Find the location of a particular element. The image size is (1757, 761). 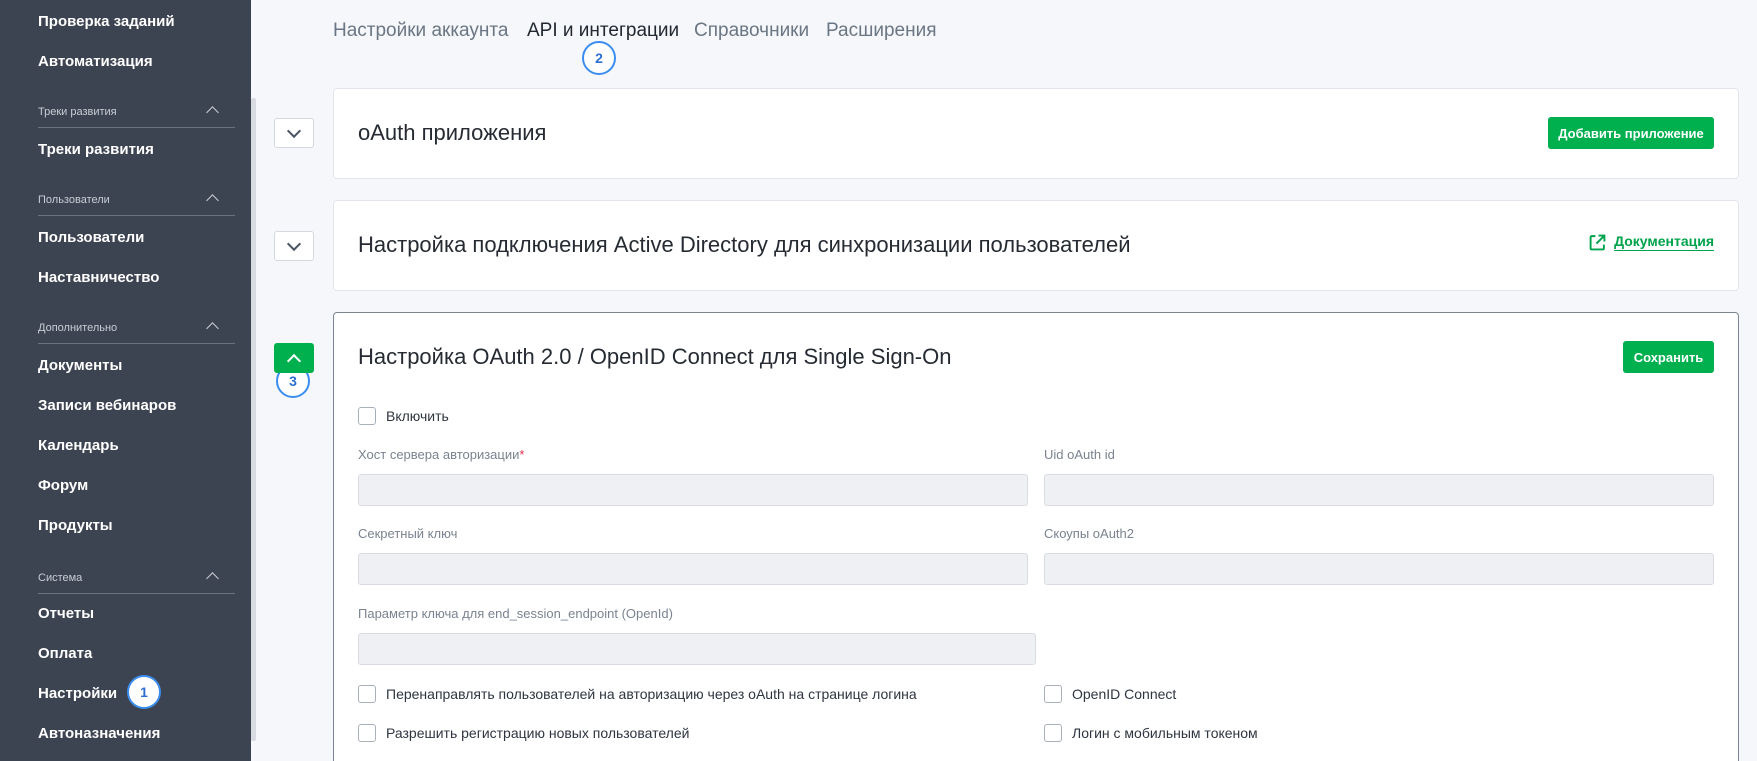

oauth-apps-title: oAuth приложения is located at coordinates (452, 132).